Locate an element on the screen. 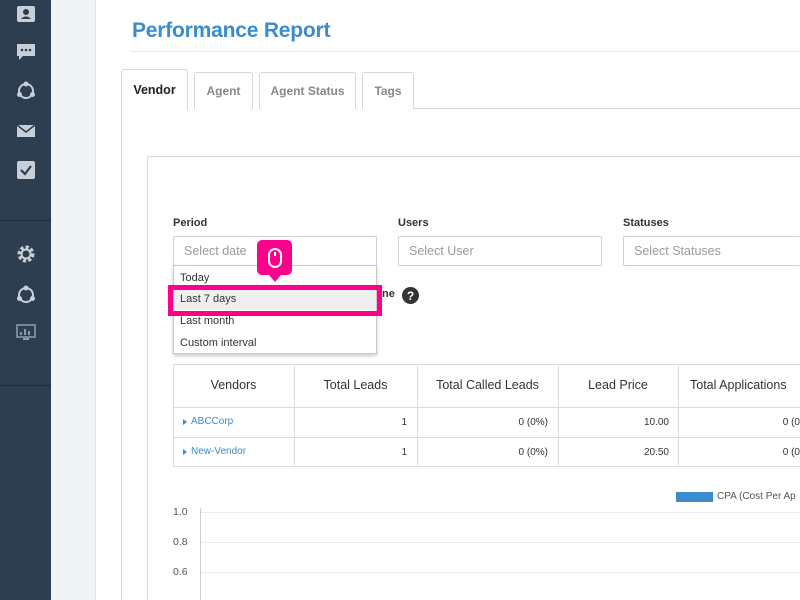 This screenshot has width=800, height=600. settings-icon is located at coordinates (26, 254).